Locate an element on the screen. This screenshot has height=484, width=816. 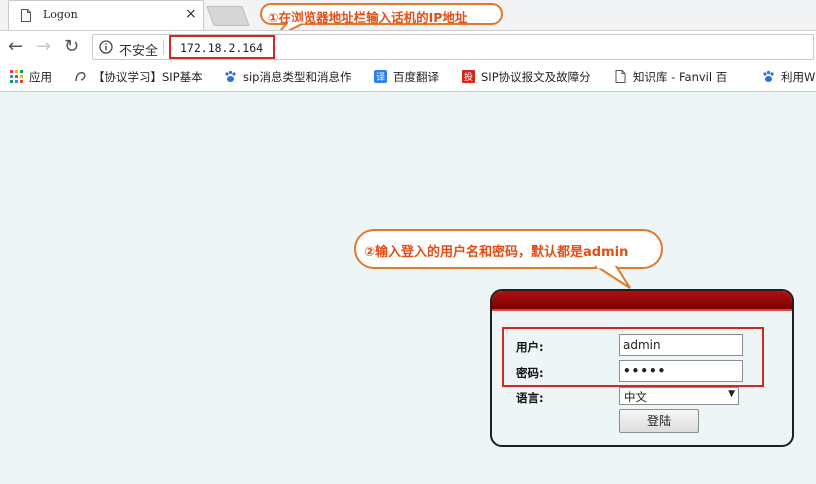
red-badge-icon: 投 is located at coordinates (468, 76).